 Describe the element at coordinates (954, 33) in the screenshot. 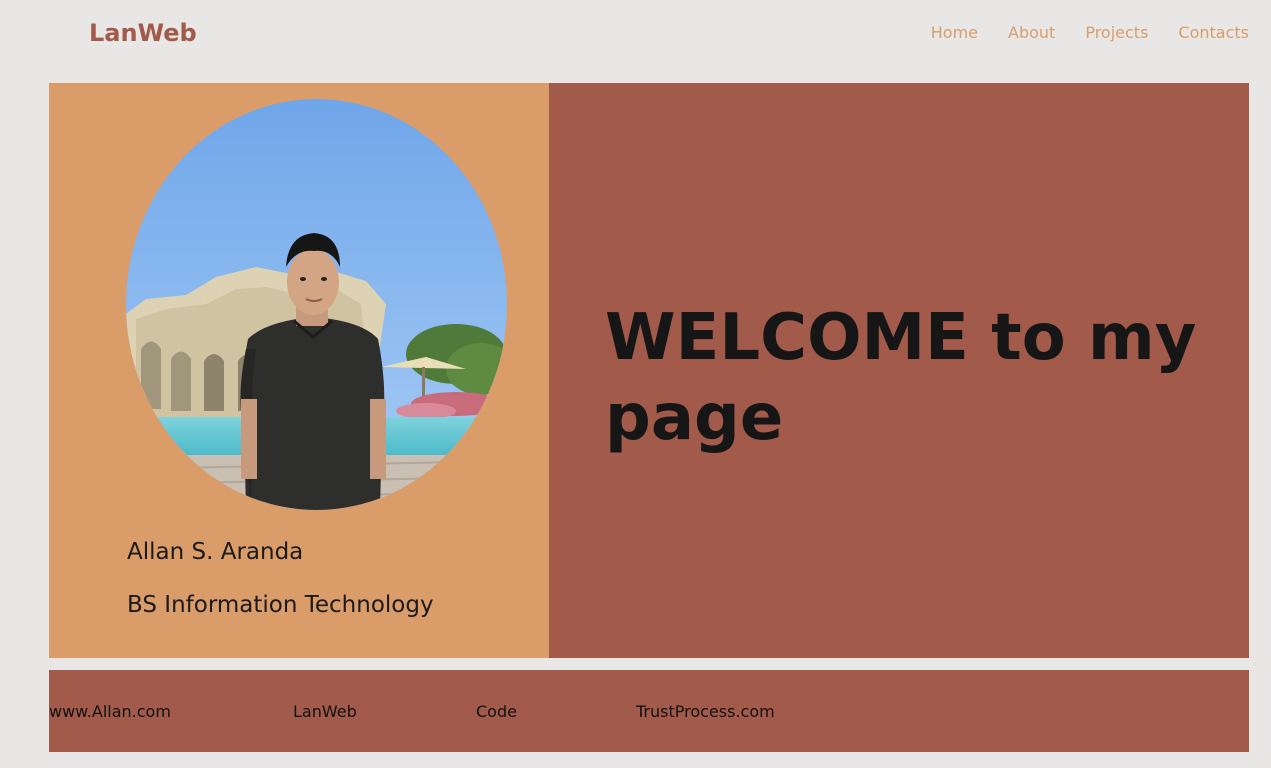

I see `nav-home: Home` at that location.